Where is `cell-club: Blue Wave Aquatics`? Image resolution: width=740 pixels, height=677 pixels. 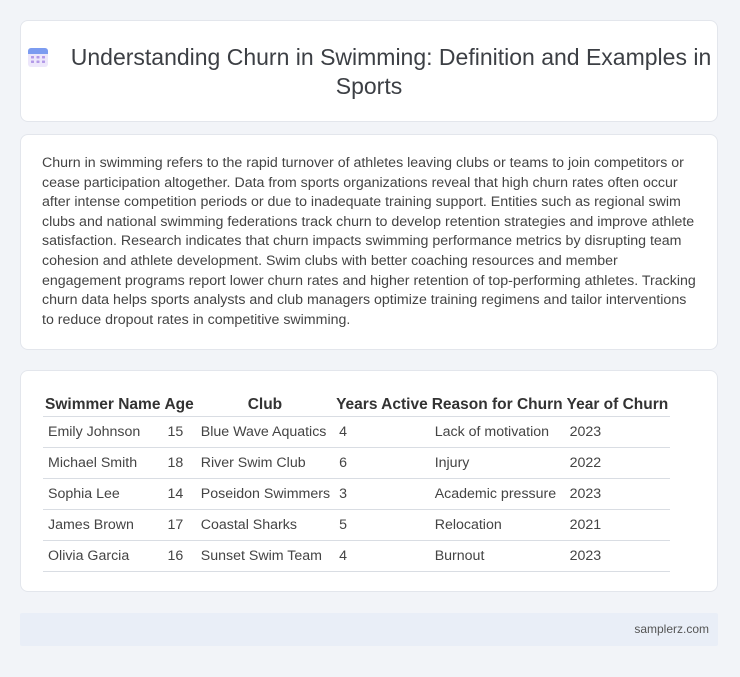
cell-club: Blue Wave Aquatics is located at coordinates (265, 432).